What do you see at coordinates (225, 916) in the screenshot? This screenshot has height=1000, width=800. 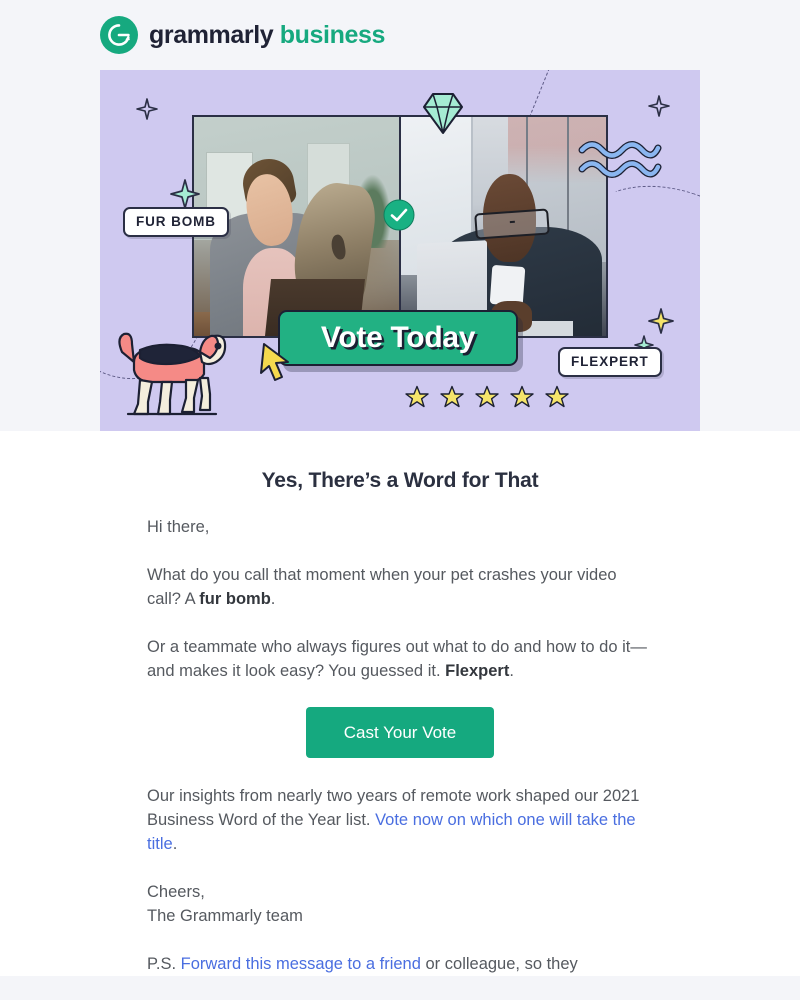 I see `signoff-line-2: The Grammarly team` at bounding box center [225, 916].